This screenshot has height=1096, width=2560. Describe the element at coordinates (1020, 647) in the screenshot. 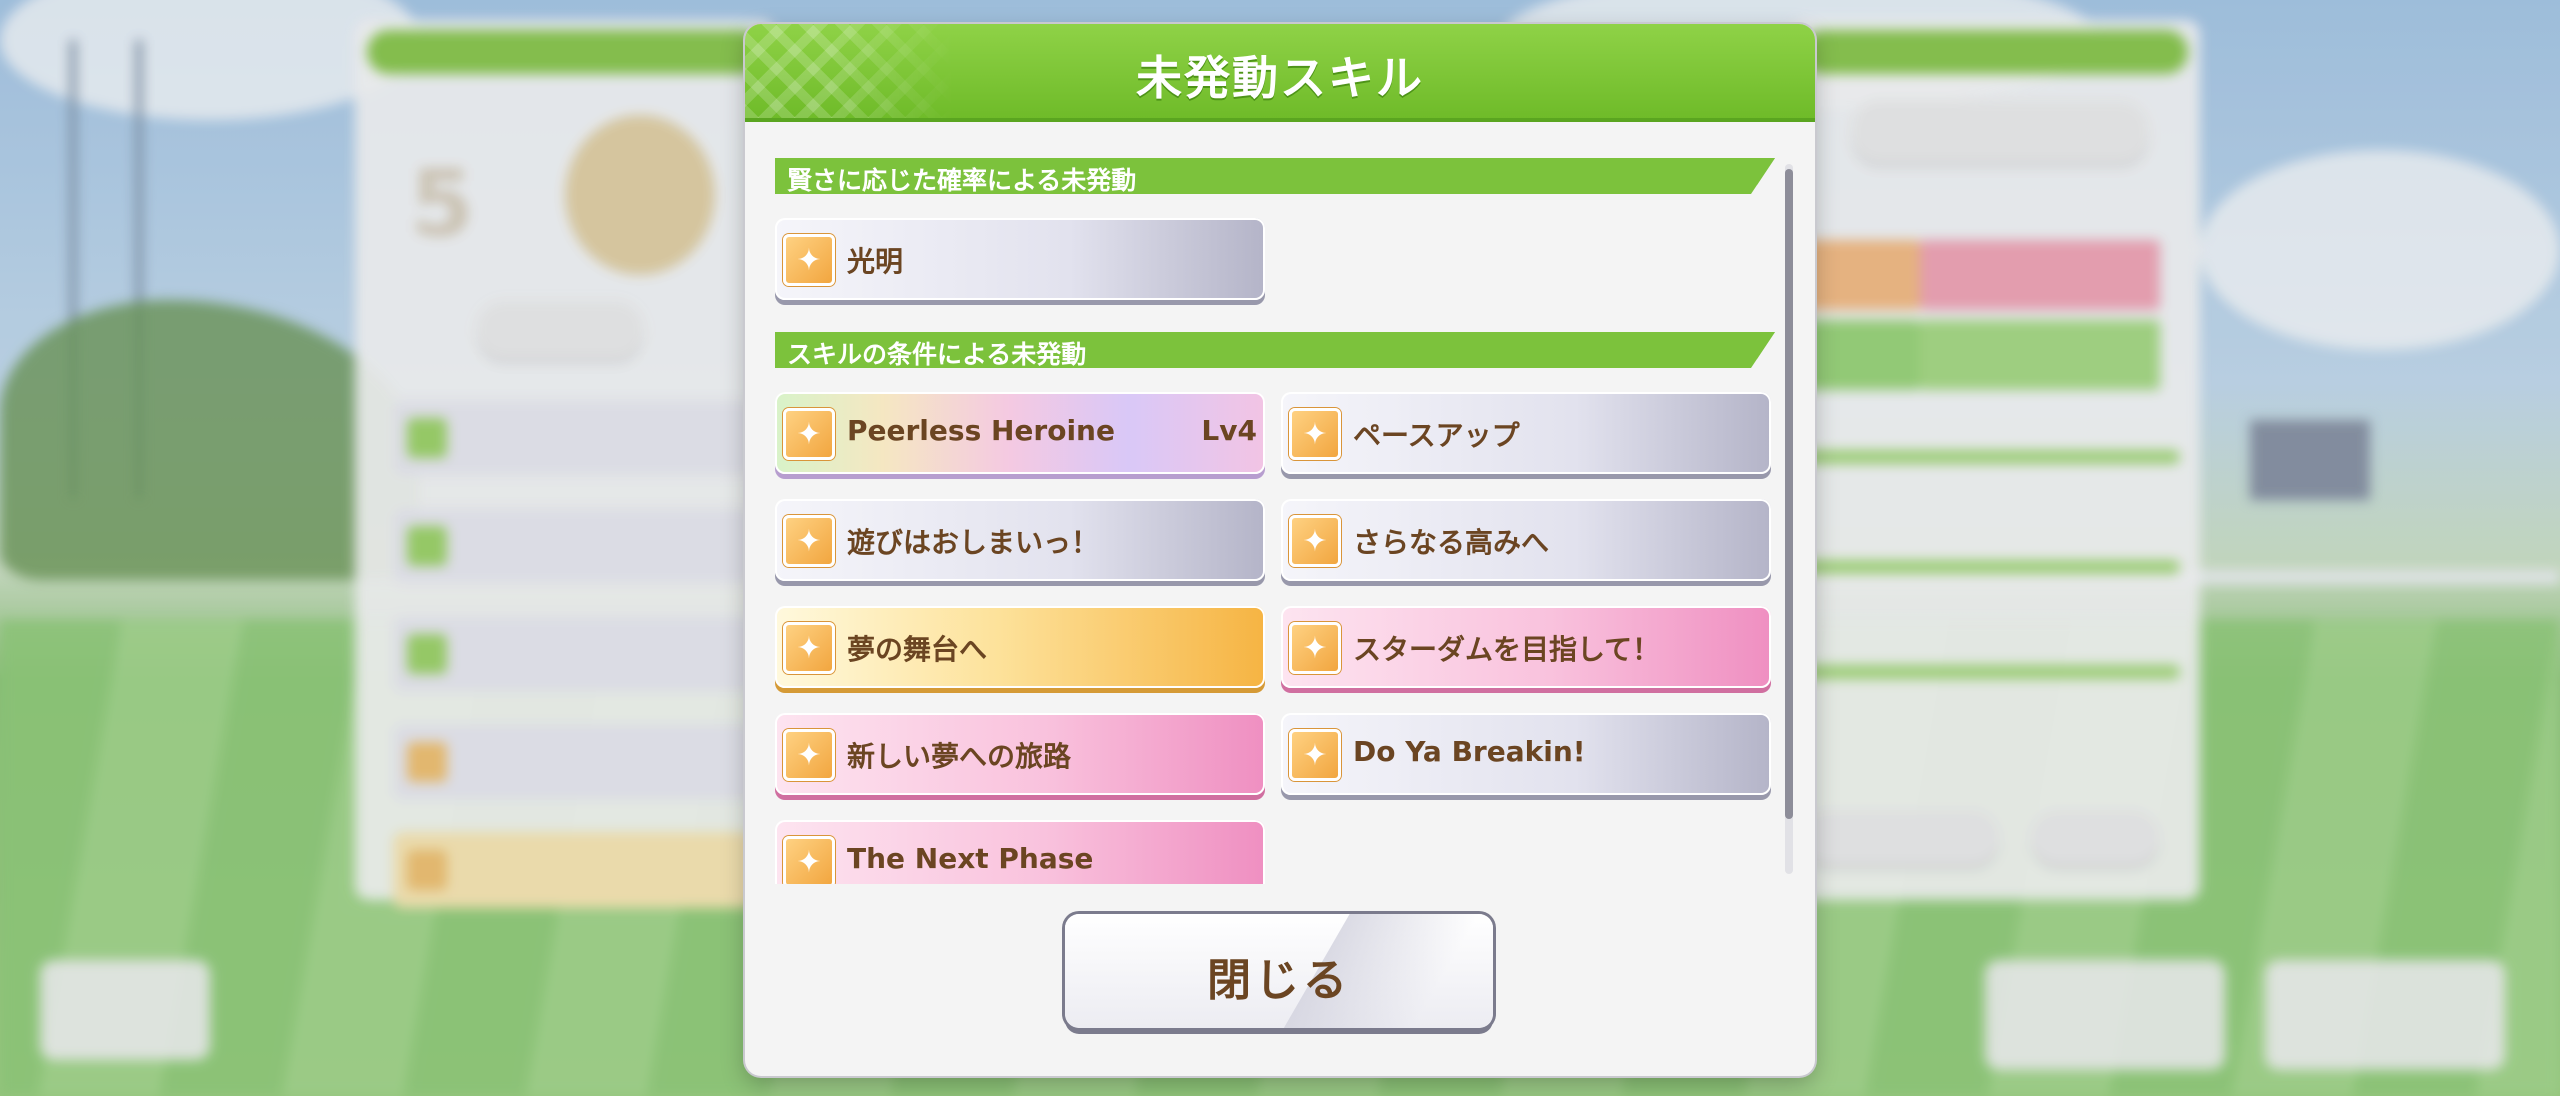

I see `skill-card: ✦ 夢の舞台へ` at that location.